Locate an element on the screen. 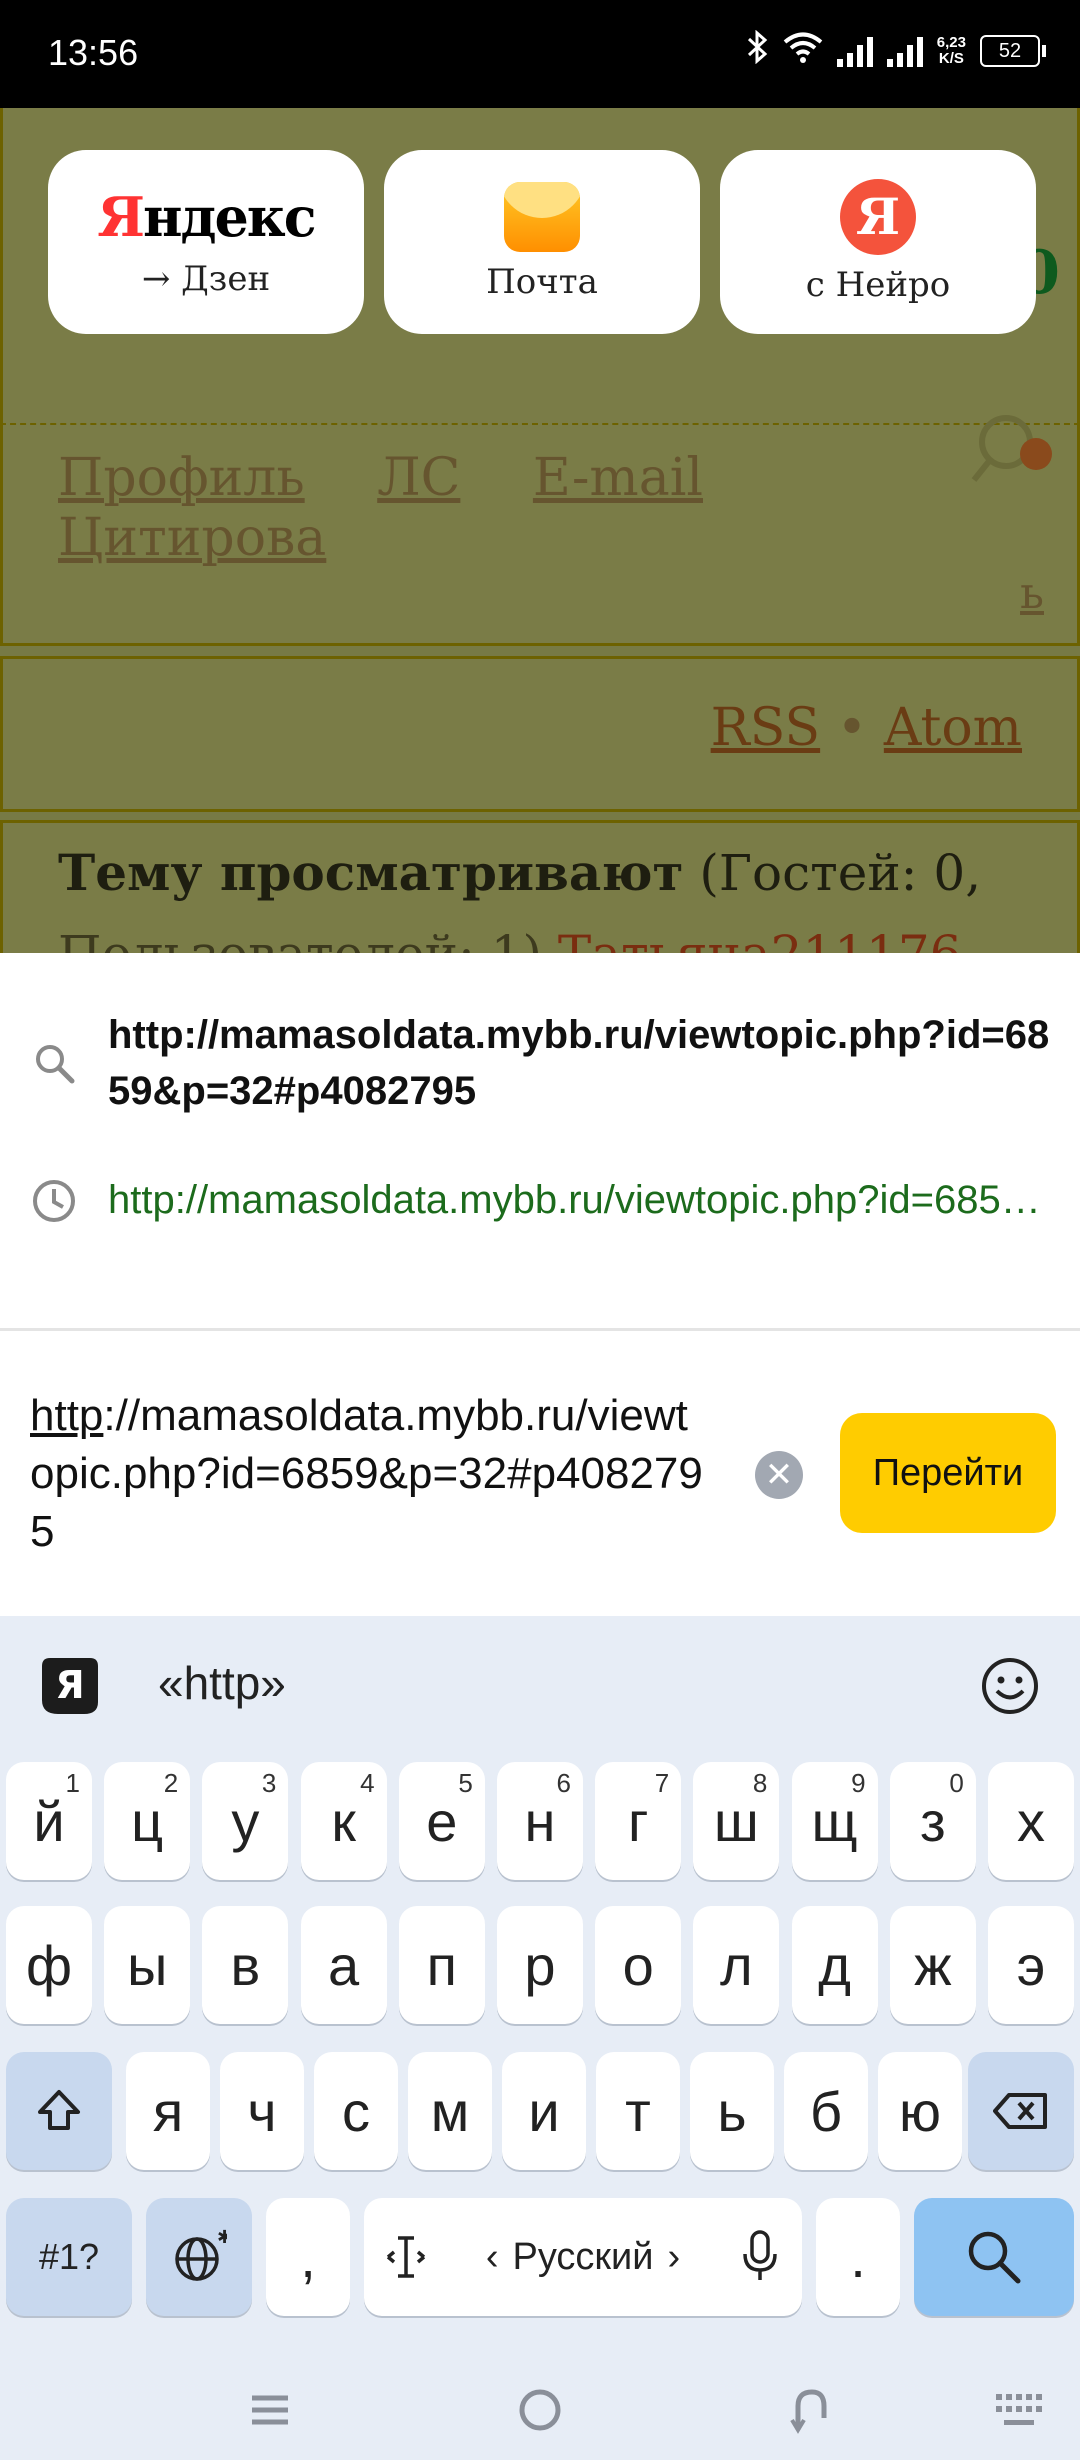 The width and height of the screenshot is (1080, 2460). key-number-hint: 6 is located at coordinates (563, 1783).